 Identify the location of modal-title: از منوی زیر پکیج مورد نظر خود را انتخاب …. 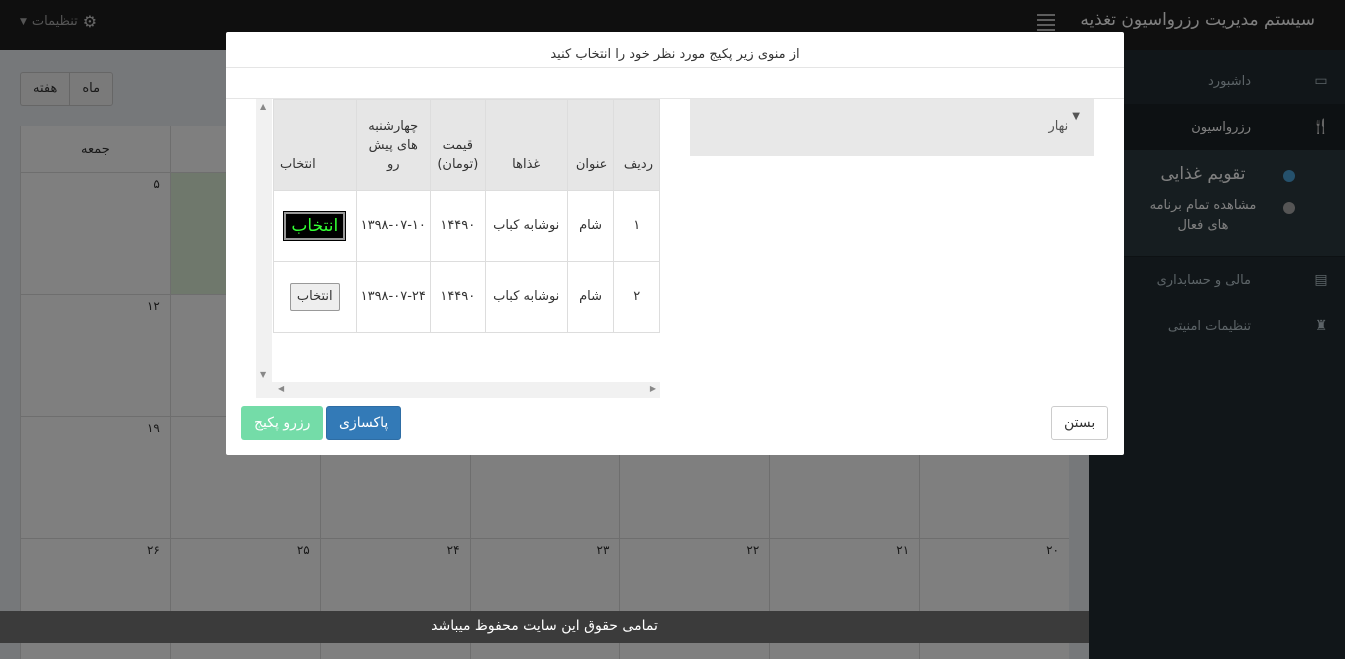
(675, 50).